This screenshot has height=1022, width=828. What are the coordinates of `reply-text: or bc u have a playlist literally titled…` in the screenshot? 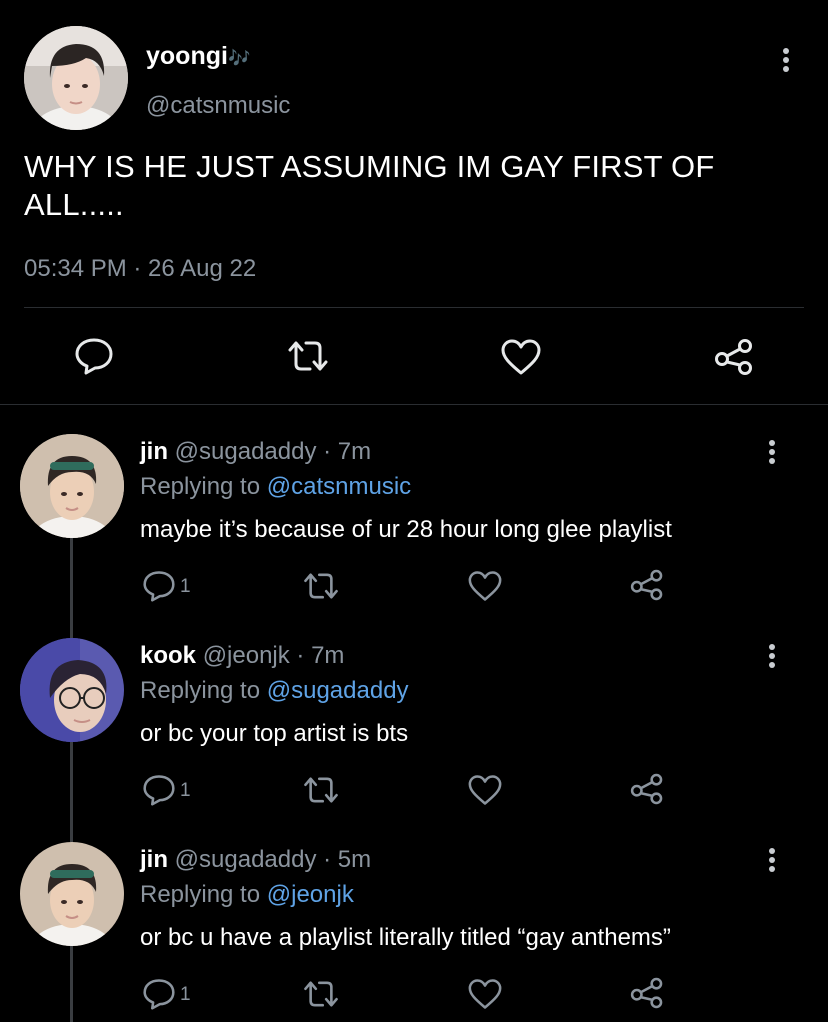 It's located at (405, 937).